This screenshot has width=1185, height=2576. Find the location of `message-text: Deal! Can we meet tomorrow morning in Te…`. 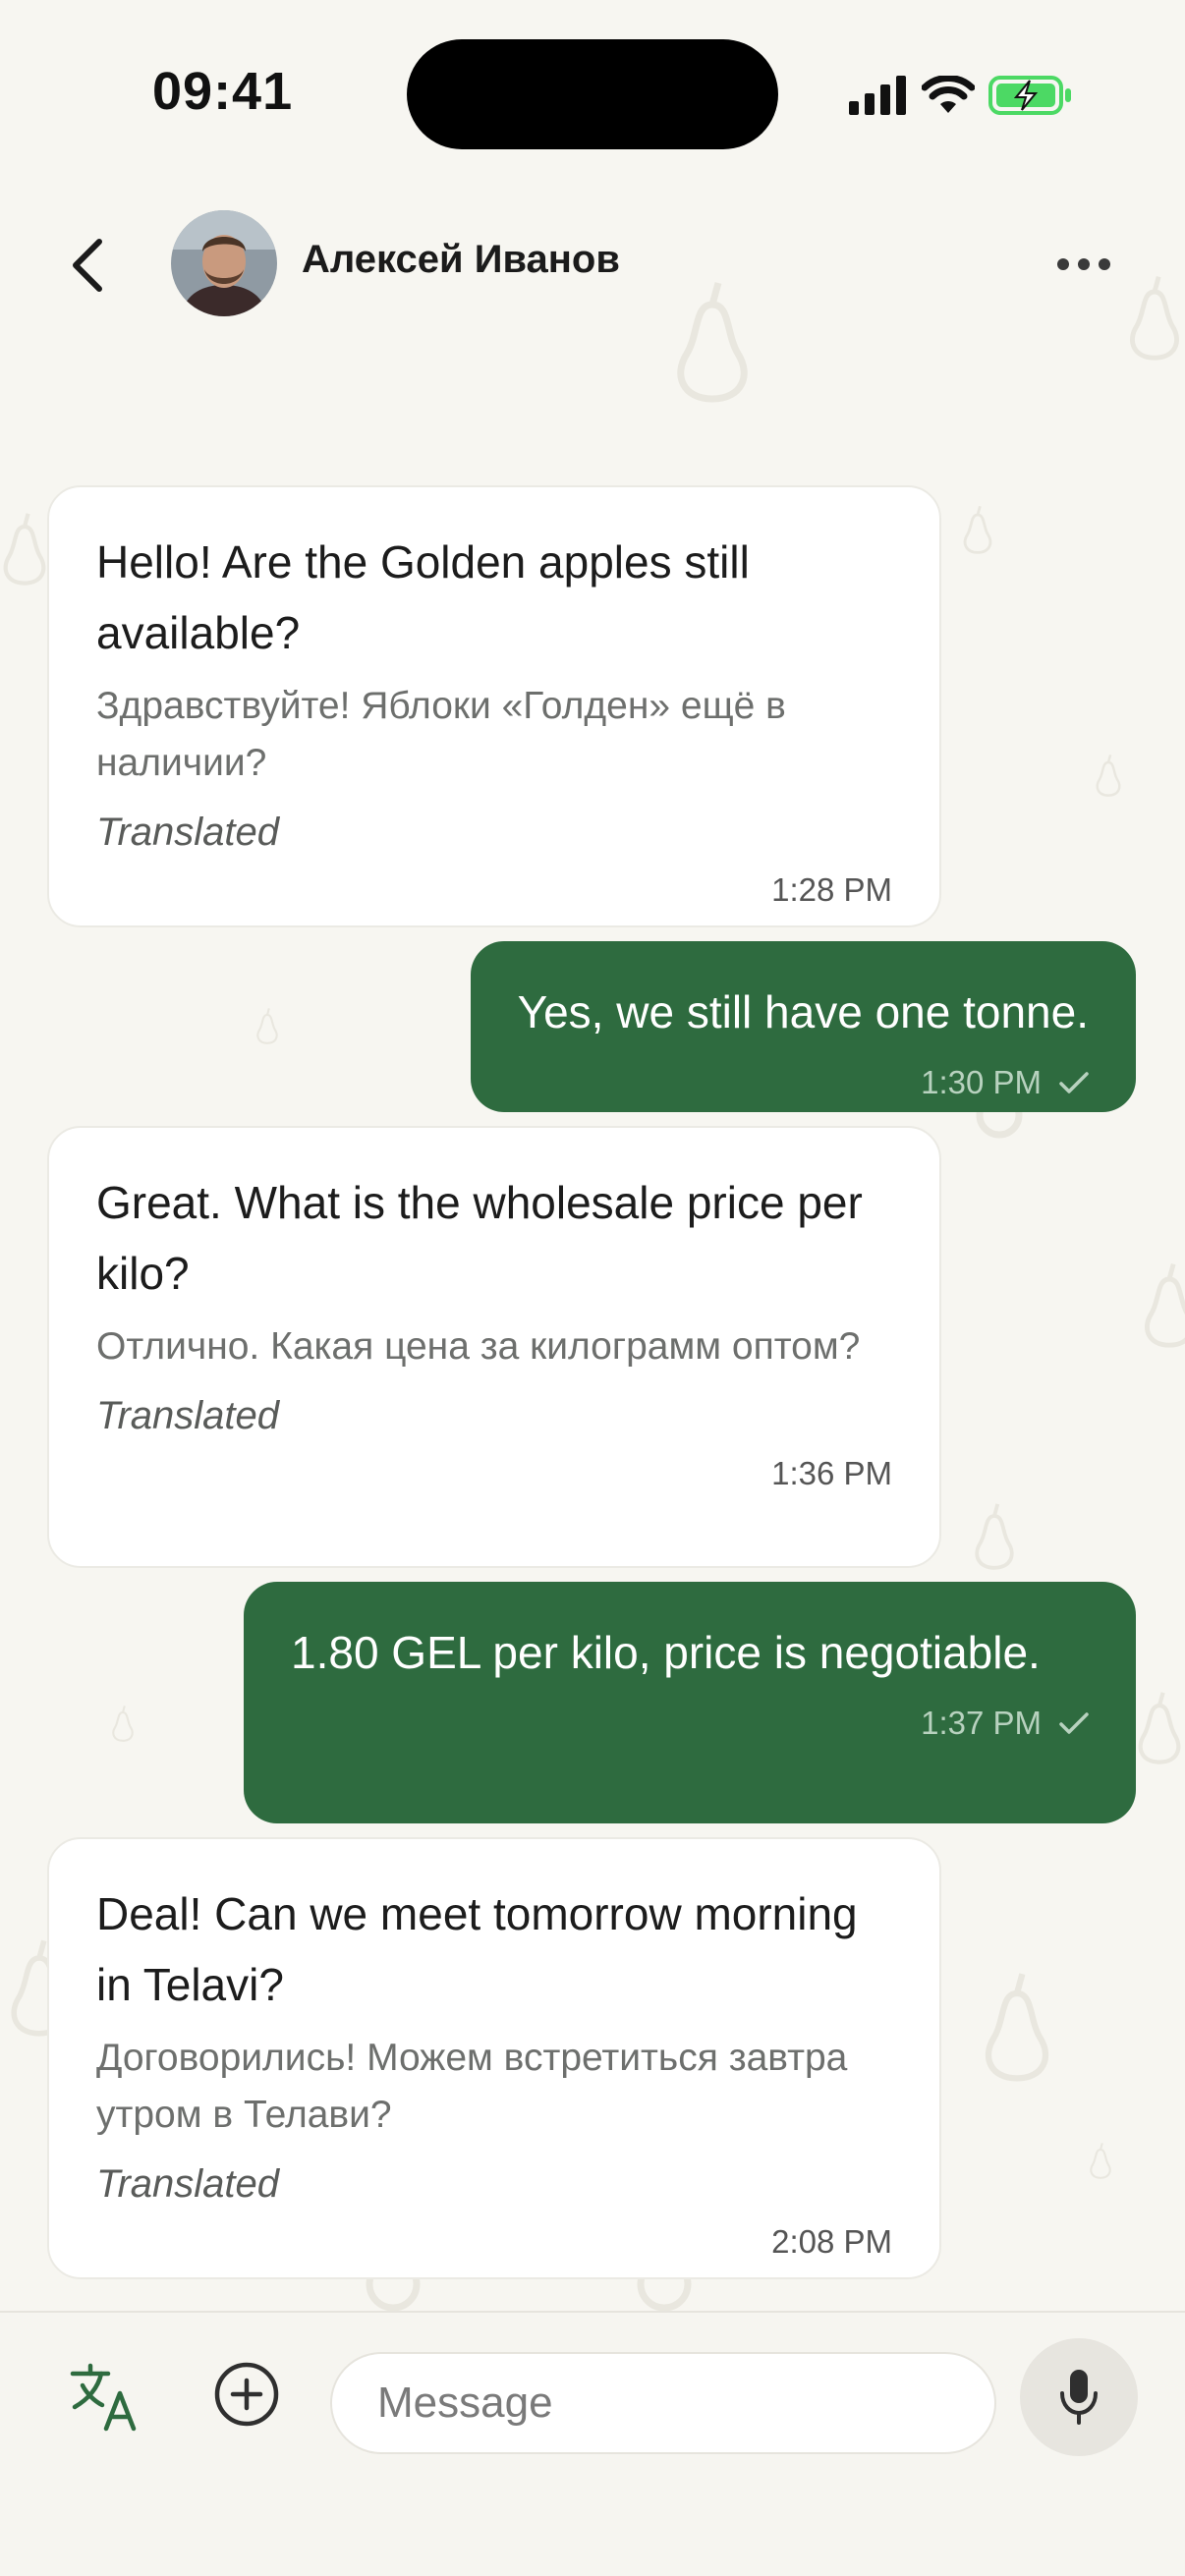

message-text: Deal! Can we meet tomorrow morning in Te… is located at coordinates (477, 1949).